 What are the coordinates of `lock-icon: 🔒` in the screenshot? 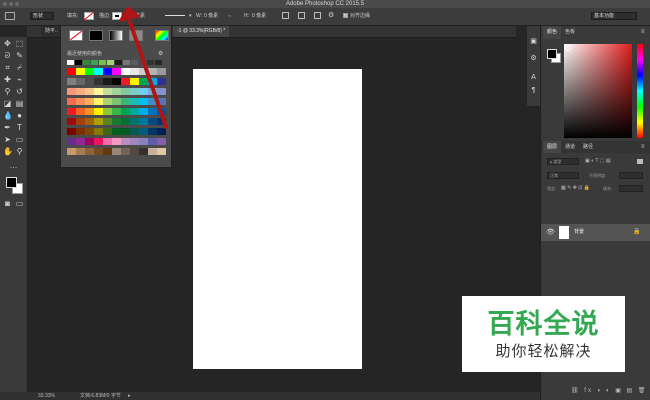 It's located at (637, 232).